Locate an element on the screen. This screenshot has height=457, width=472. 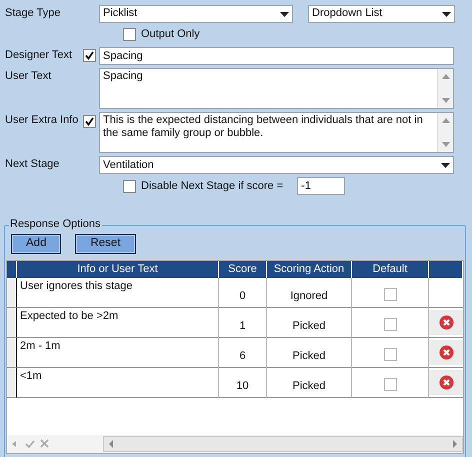
table-cell: User ignores this stage is located at coordinates (118, 293).